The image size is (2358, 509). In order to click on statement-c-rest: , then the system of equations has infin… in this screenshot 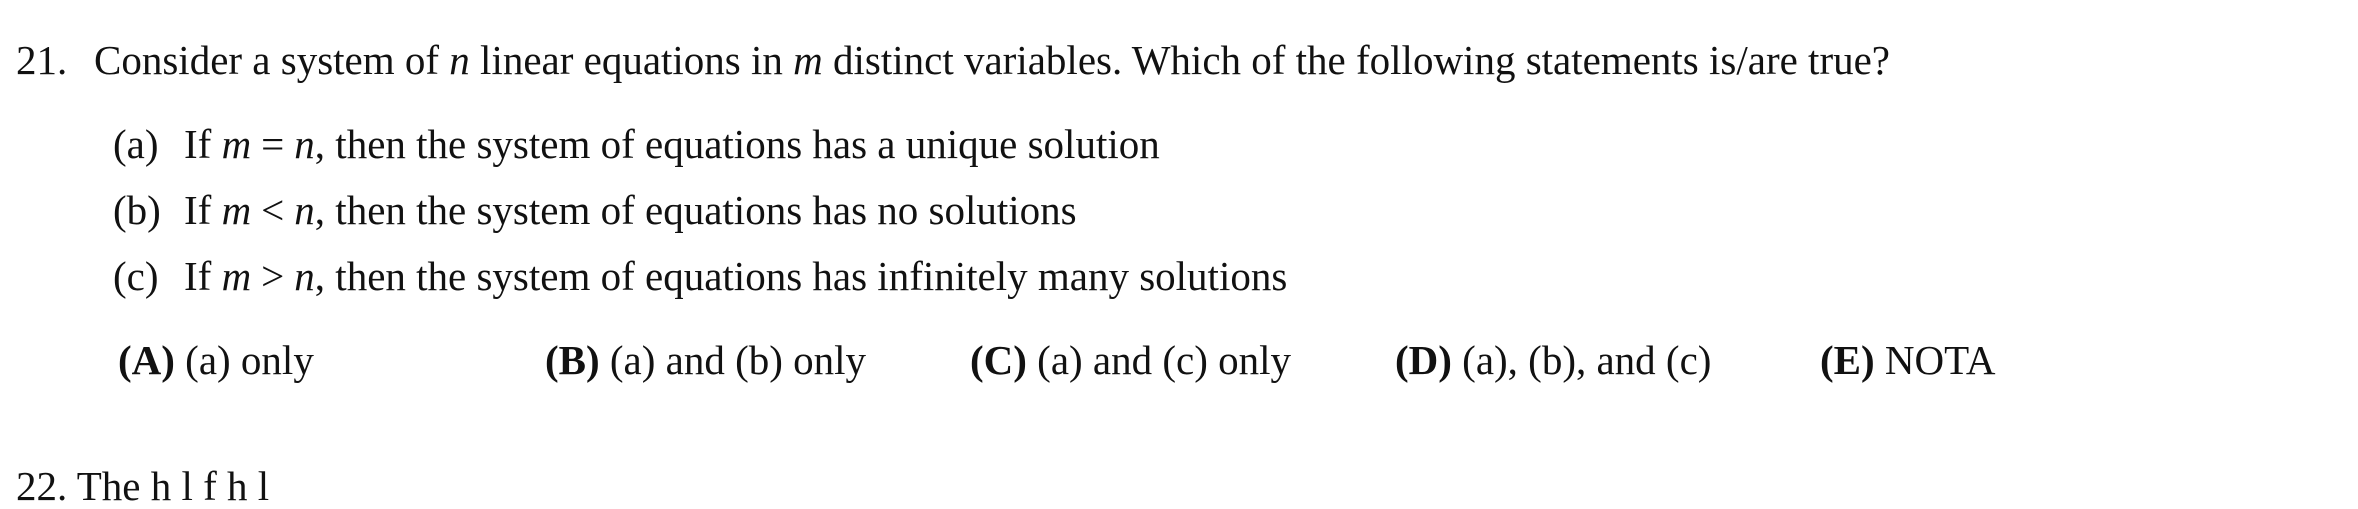, I will do `click(801, 276)`.